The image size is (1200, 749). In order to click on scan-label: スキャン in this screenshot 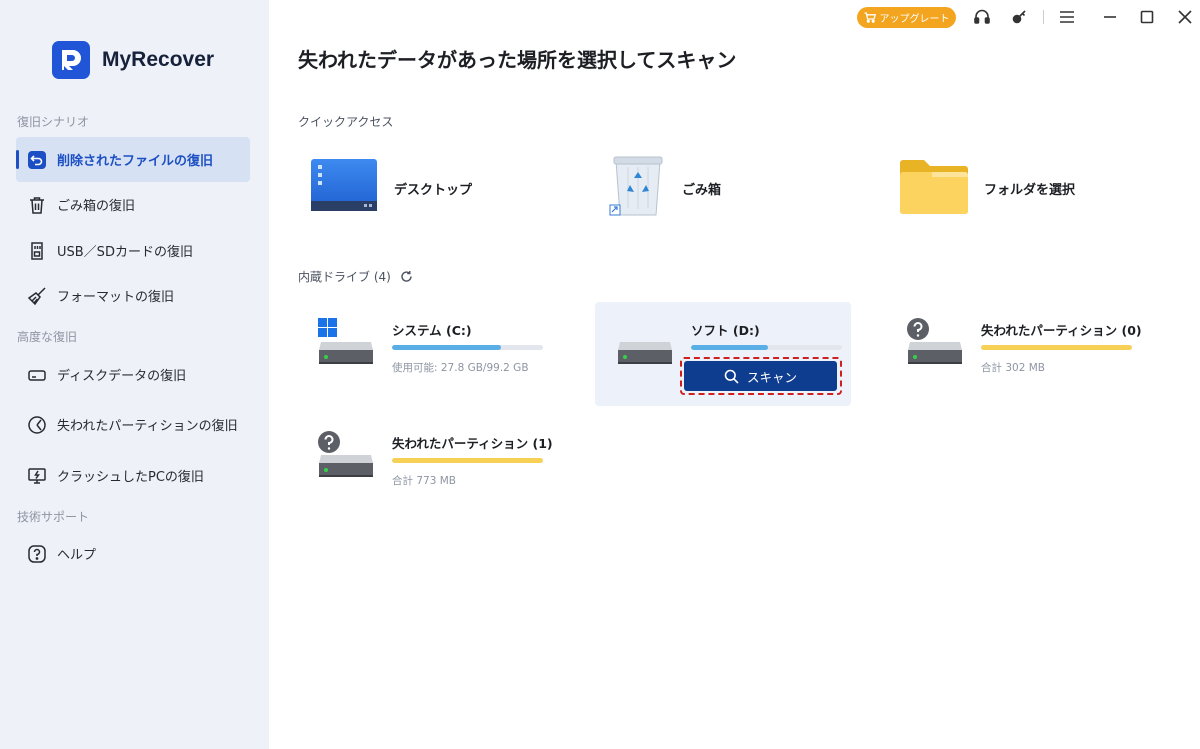, I will do `click(771, 377)`.